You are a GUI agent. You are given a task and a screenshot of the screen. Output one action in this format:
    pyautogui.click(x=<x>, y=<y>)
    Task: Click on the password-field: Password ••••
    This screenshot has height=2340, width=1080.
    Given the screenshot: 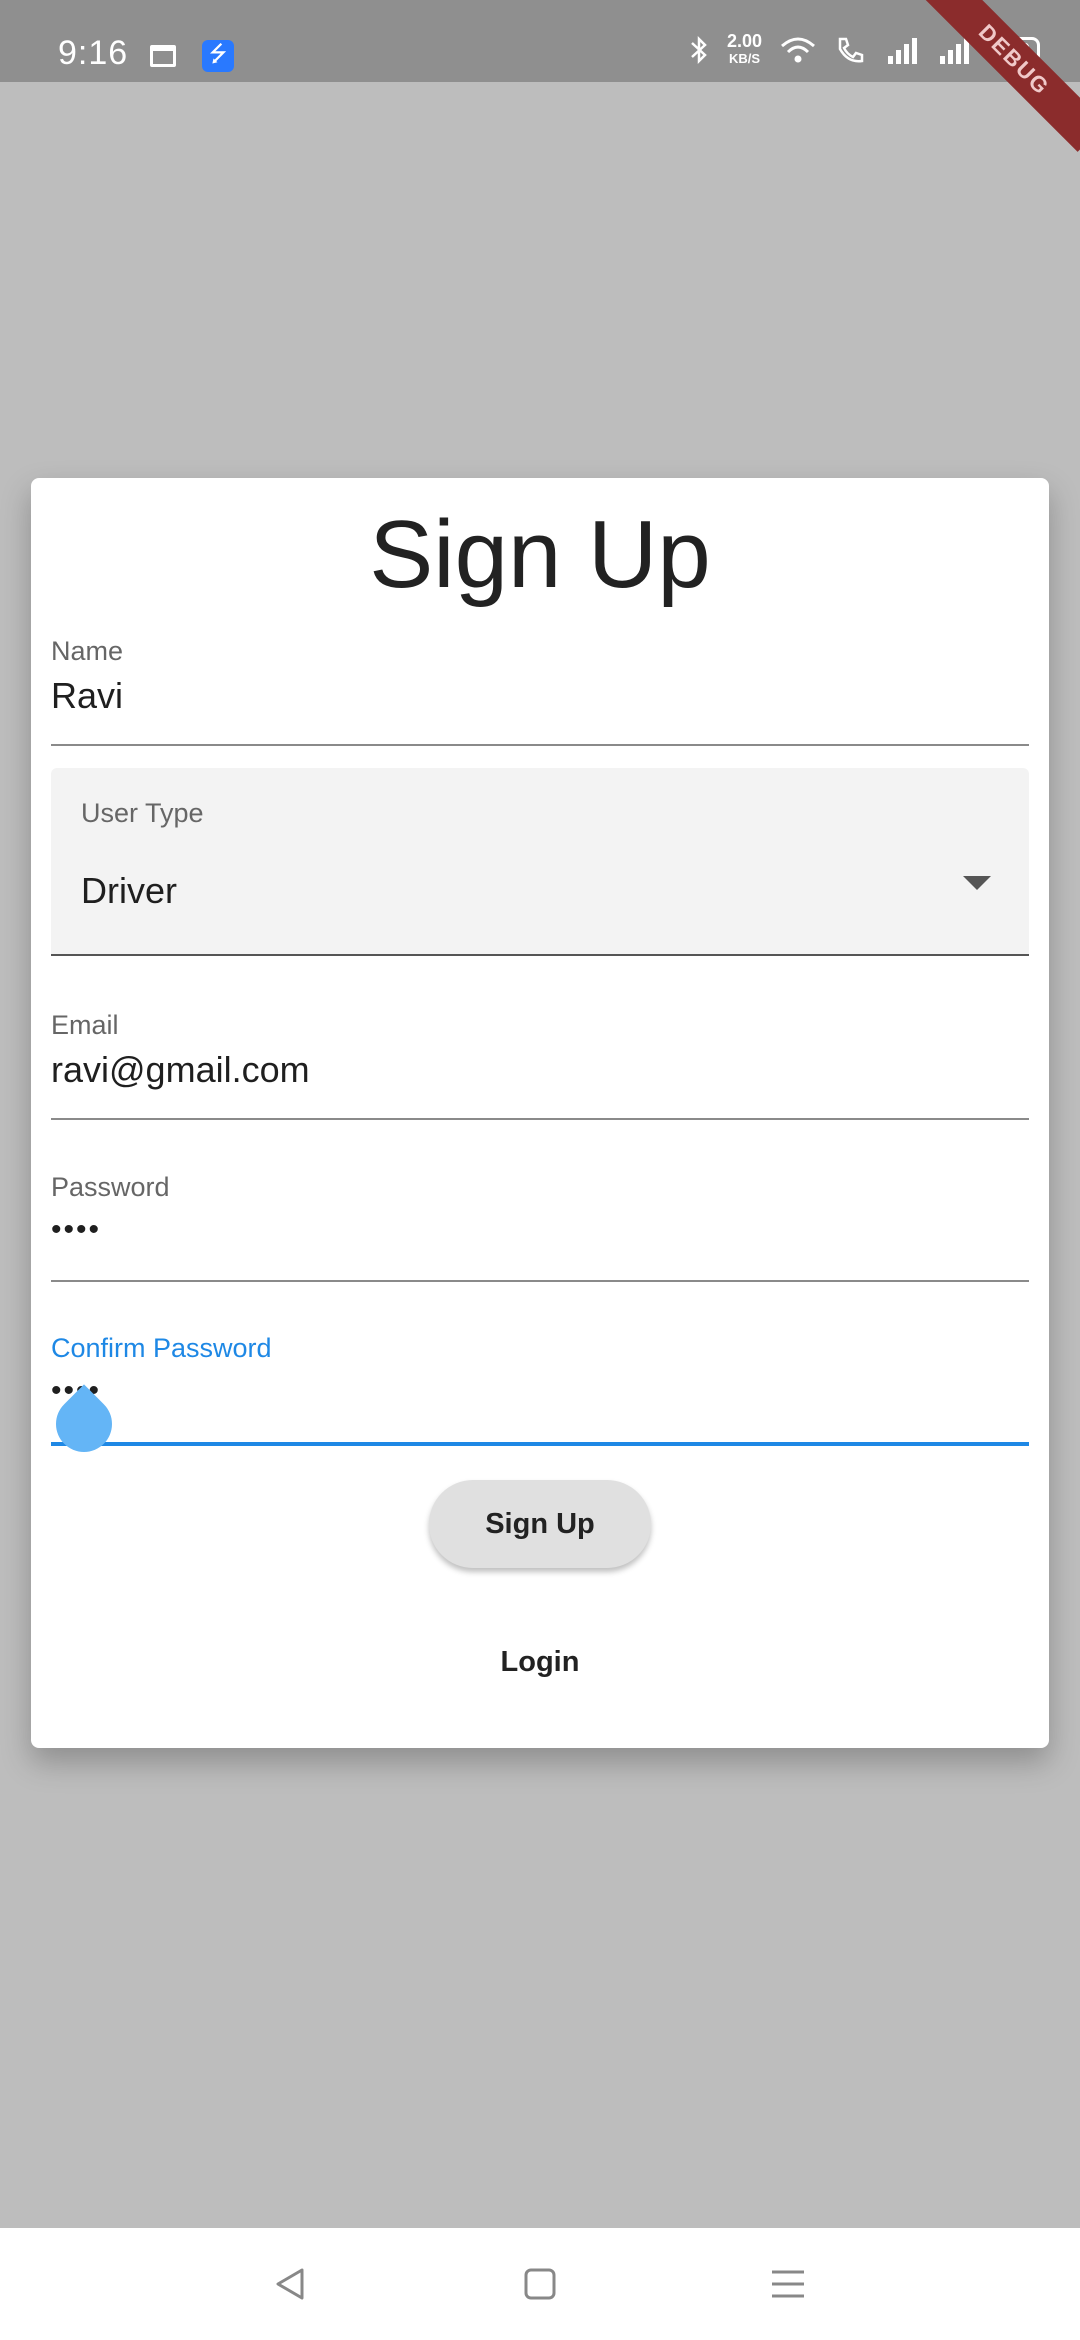 What is the action you would take?
    pyautogui.click(x=540, y=1227)
    